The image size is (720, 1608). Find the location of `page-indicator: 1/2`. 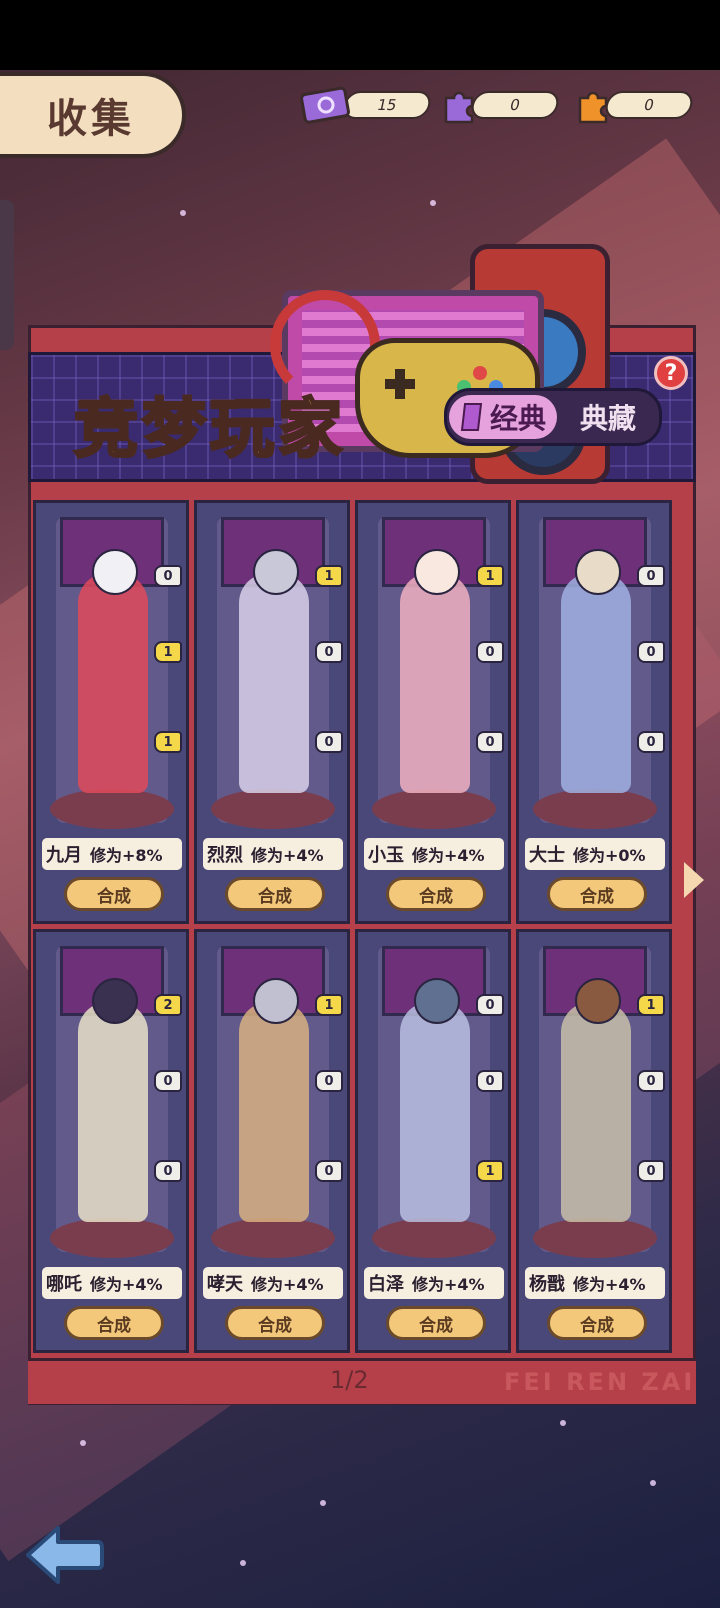

page-indicator: 1/2 is located at coordinates (349, 1380).